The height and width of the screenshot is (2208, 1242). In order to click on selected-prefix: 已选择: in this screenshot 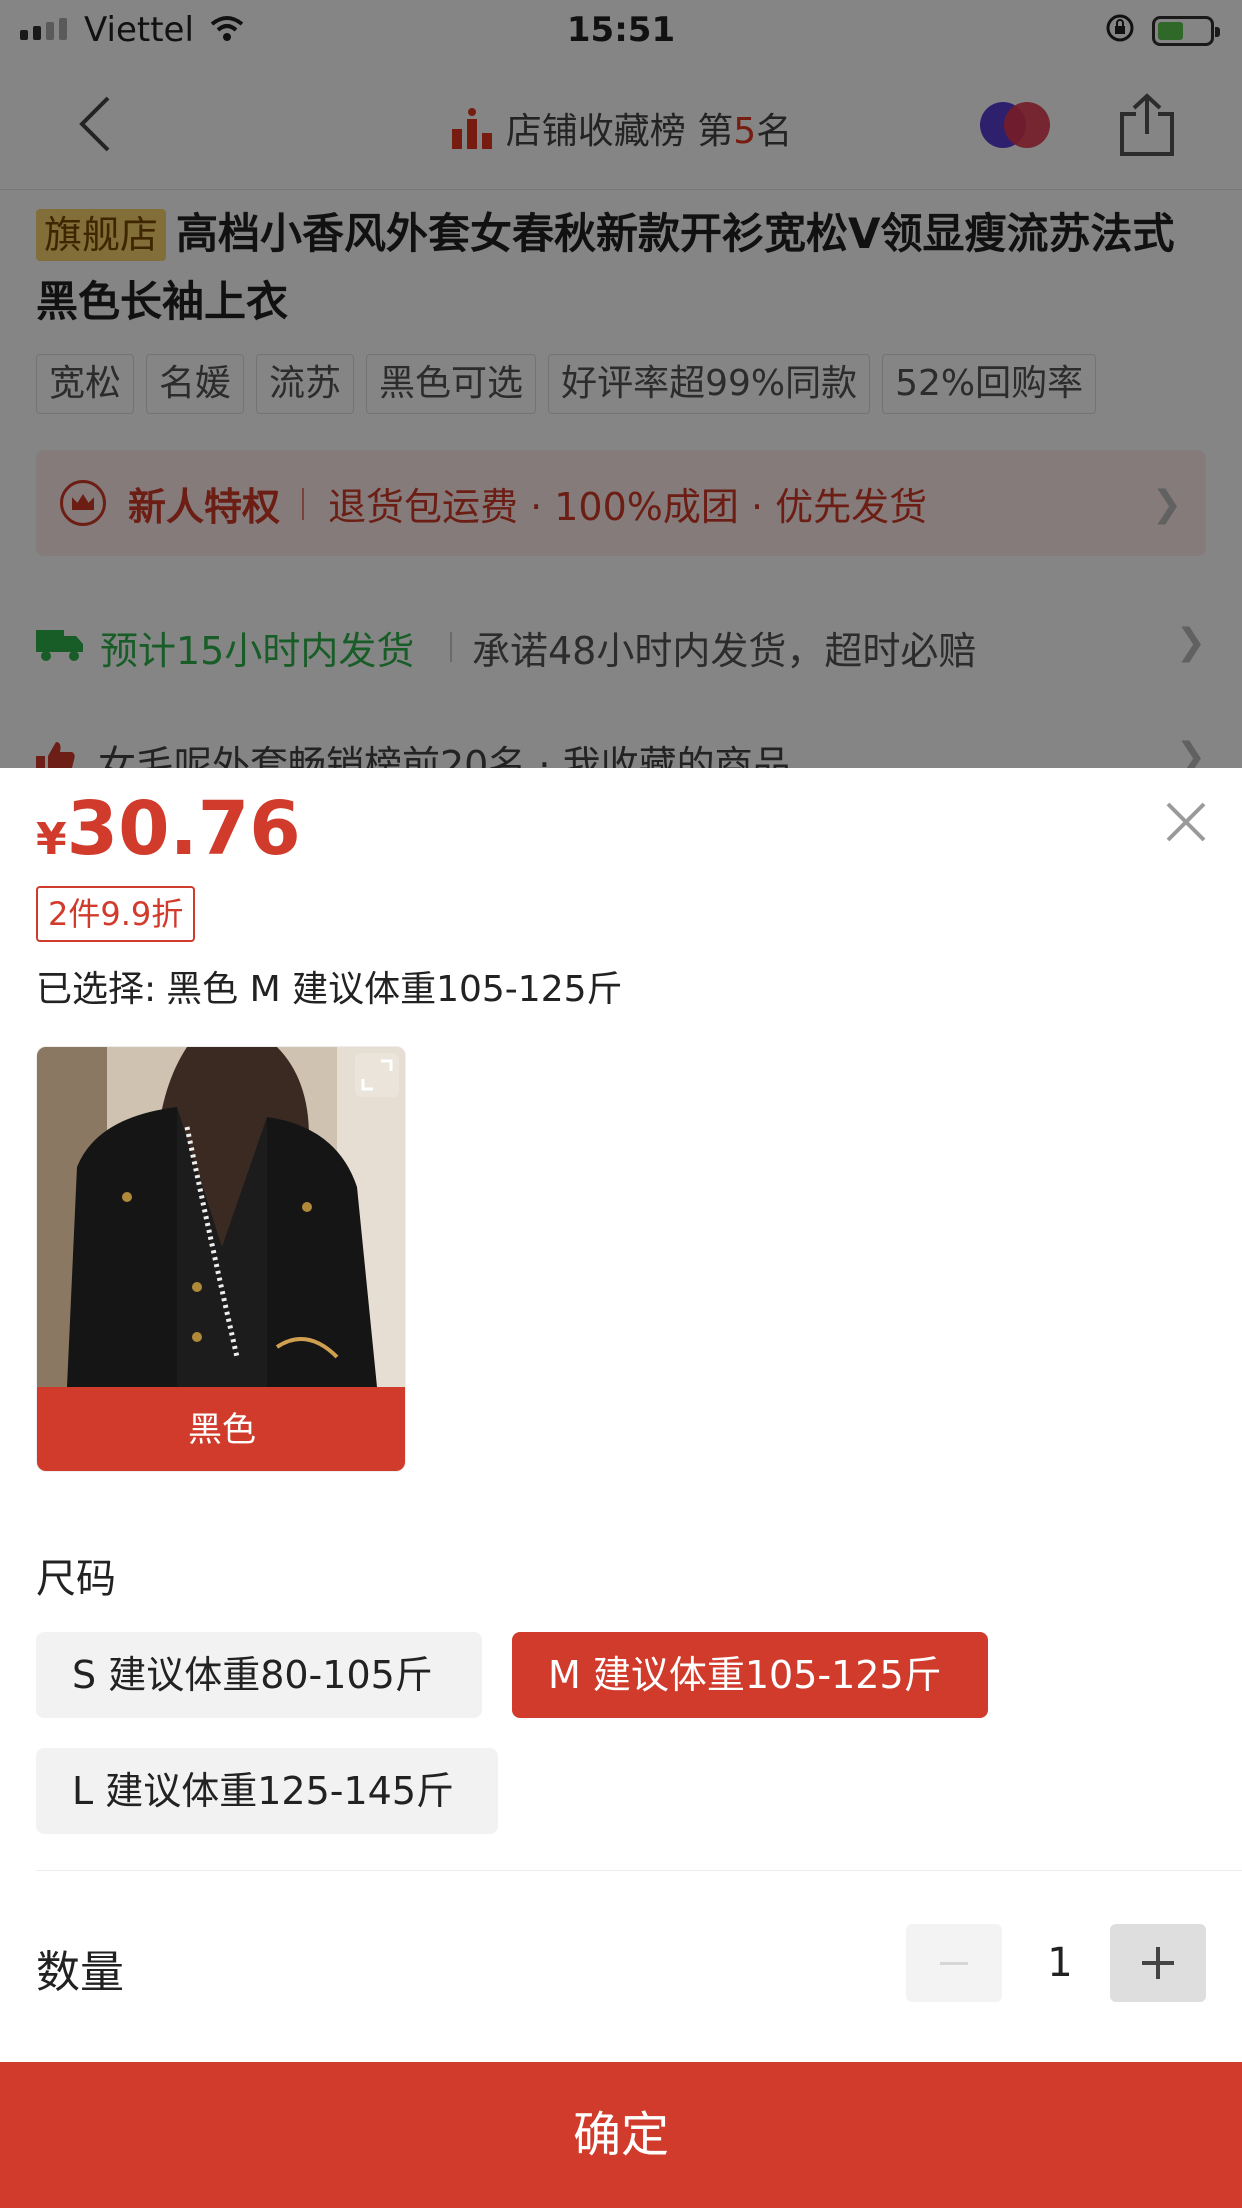, I will do `click(96, 989)`.